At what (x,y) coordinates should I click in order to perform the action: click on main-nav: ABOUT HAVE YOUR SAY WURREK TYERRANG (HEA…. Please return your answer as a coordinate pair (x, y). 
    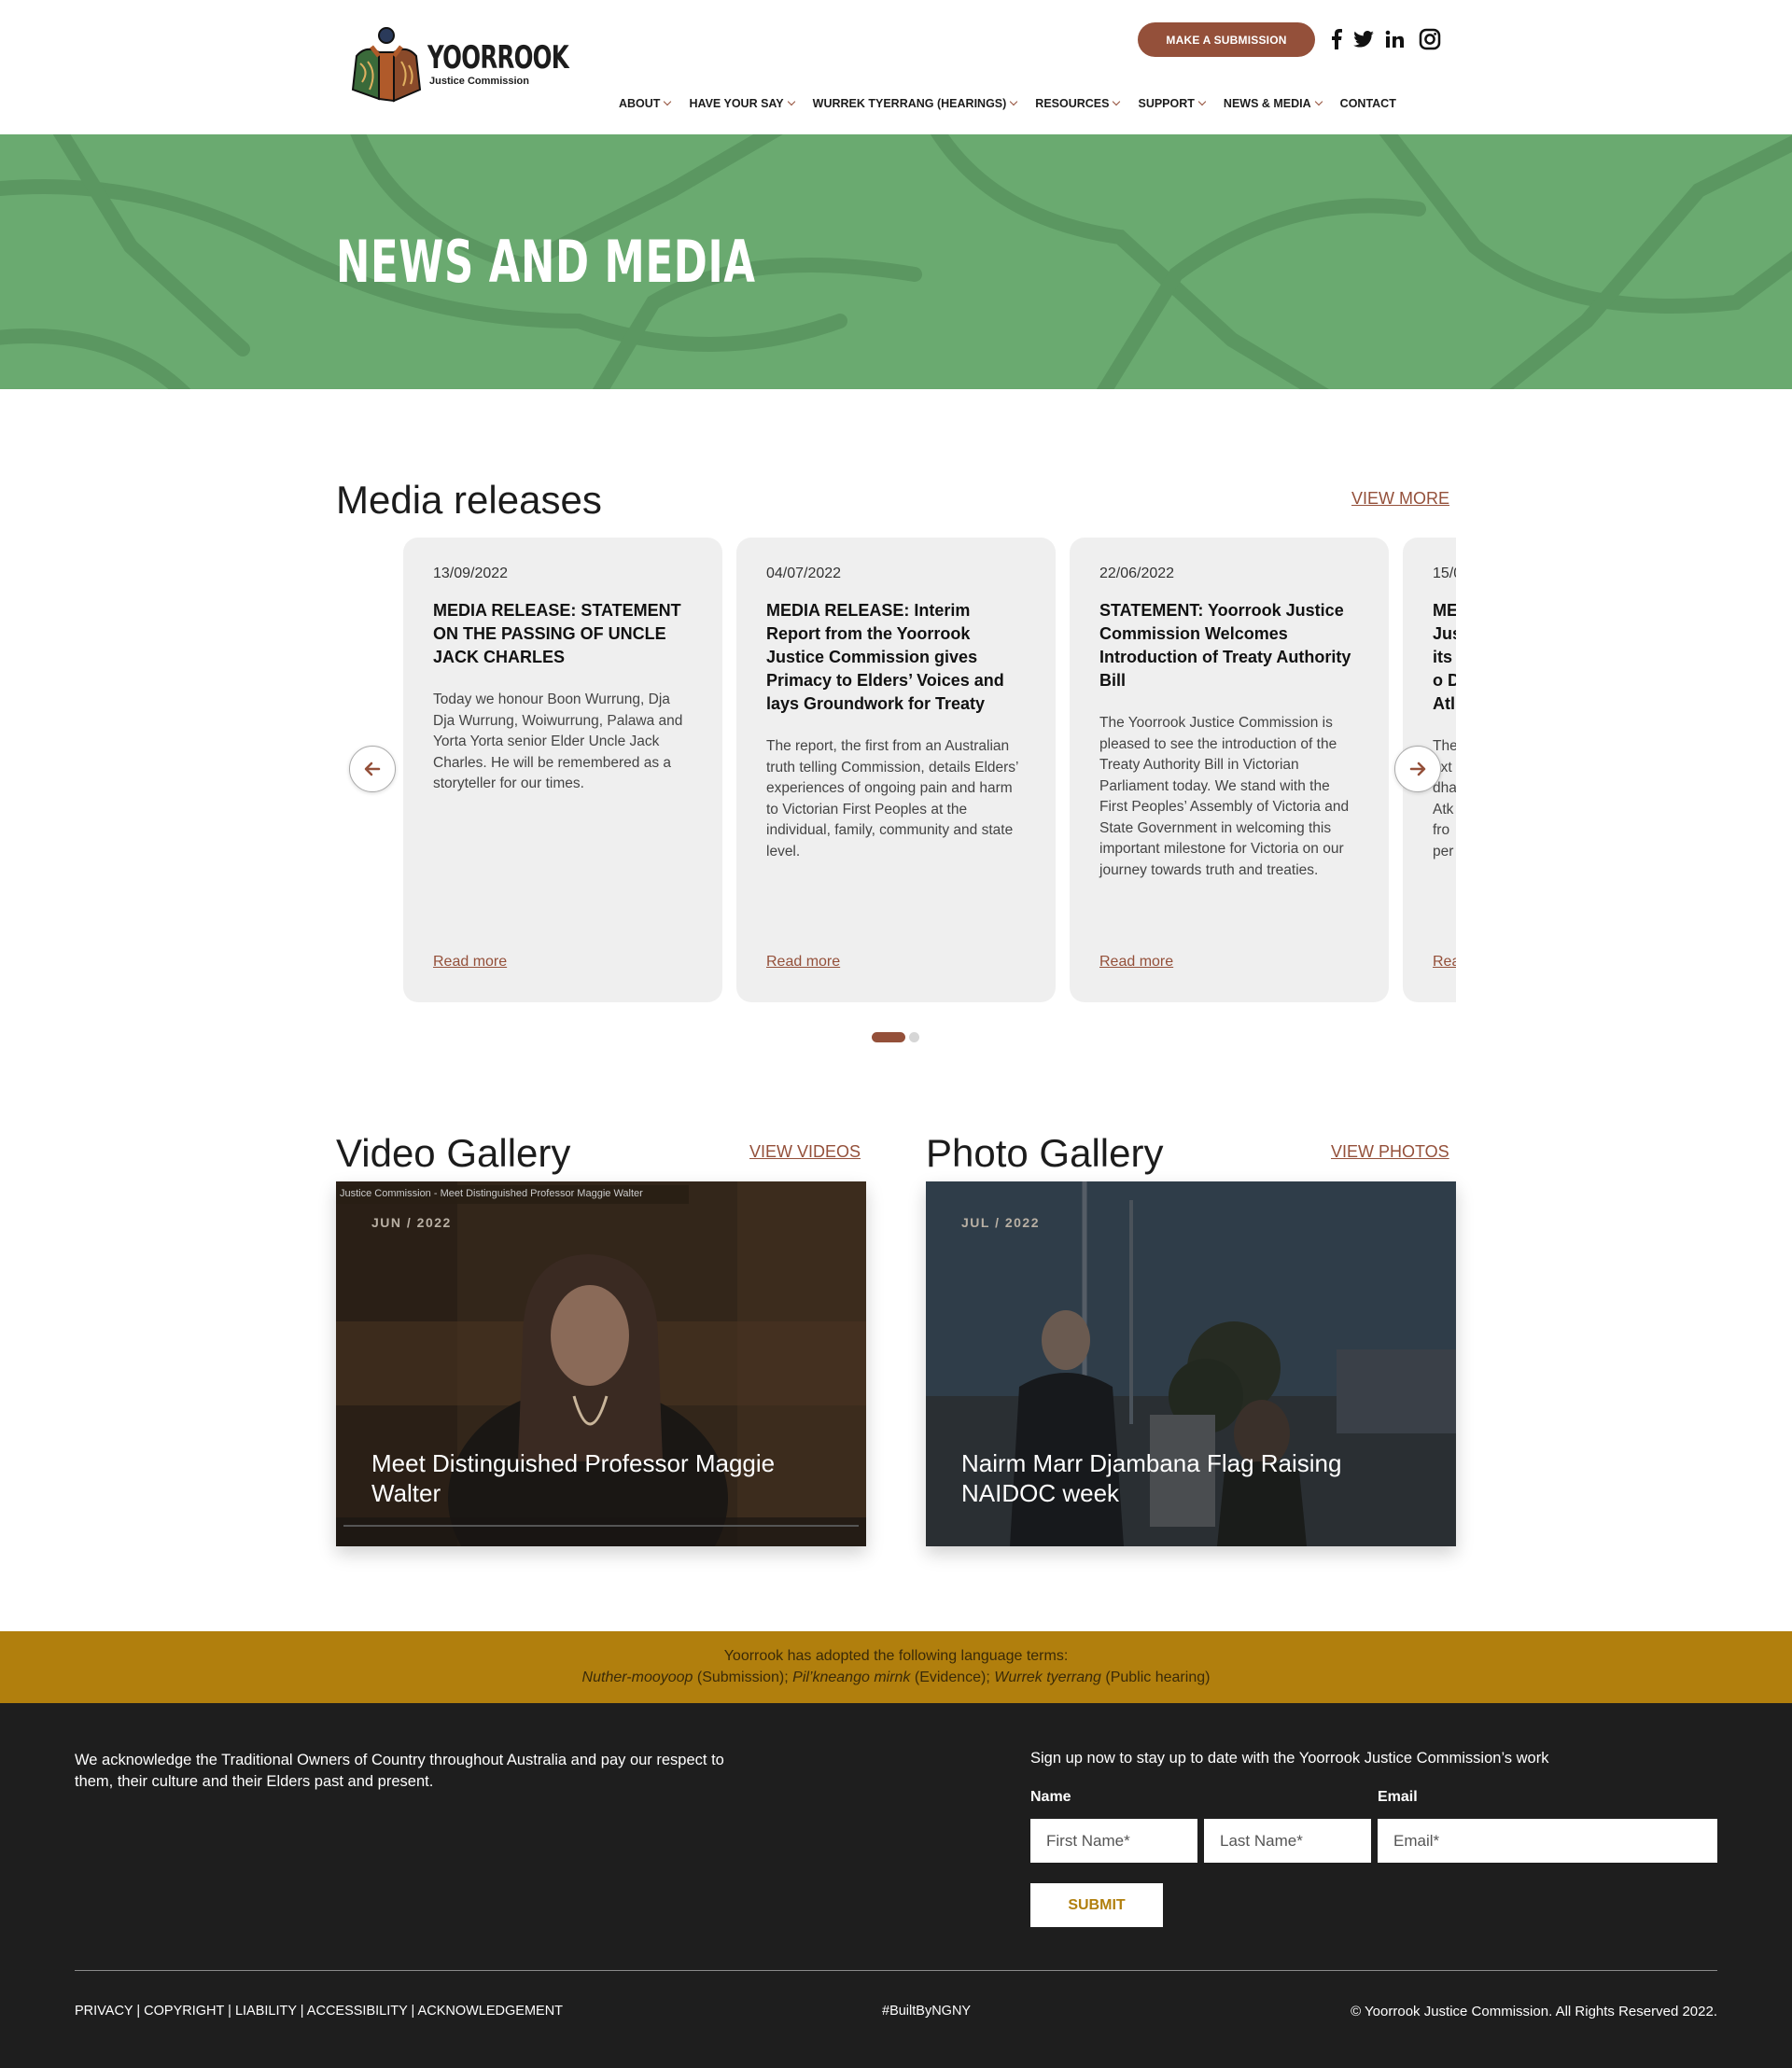
    Looking at the image, I should click on (1017, 103).